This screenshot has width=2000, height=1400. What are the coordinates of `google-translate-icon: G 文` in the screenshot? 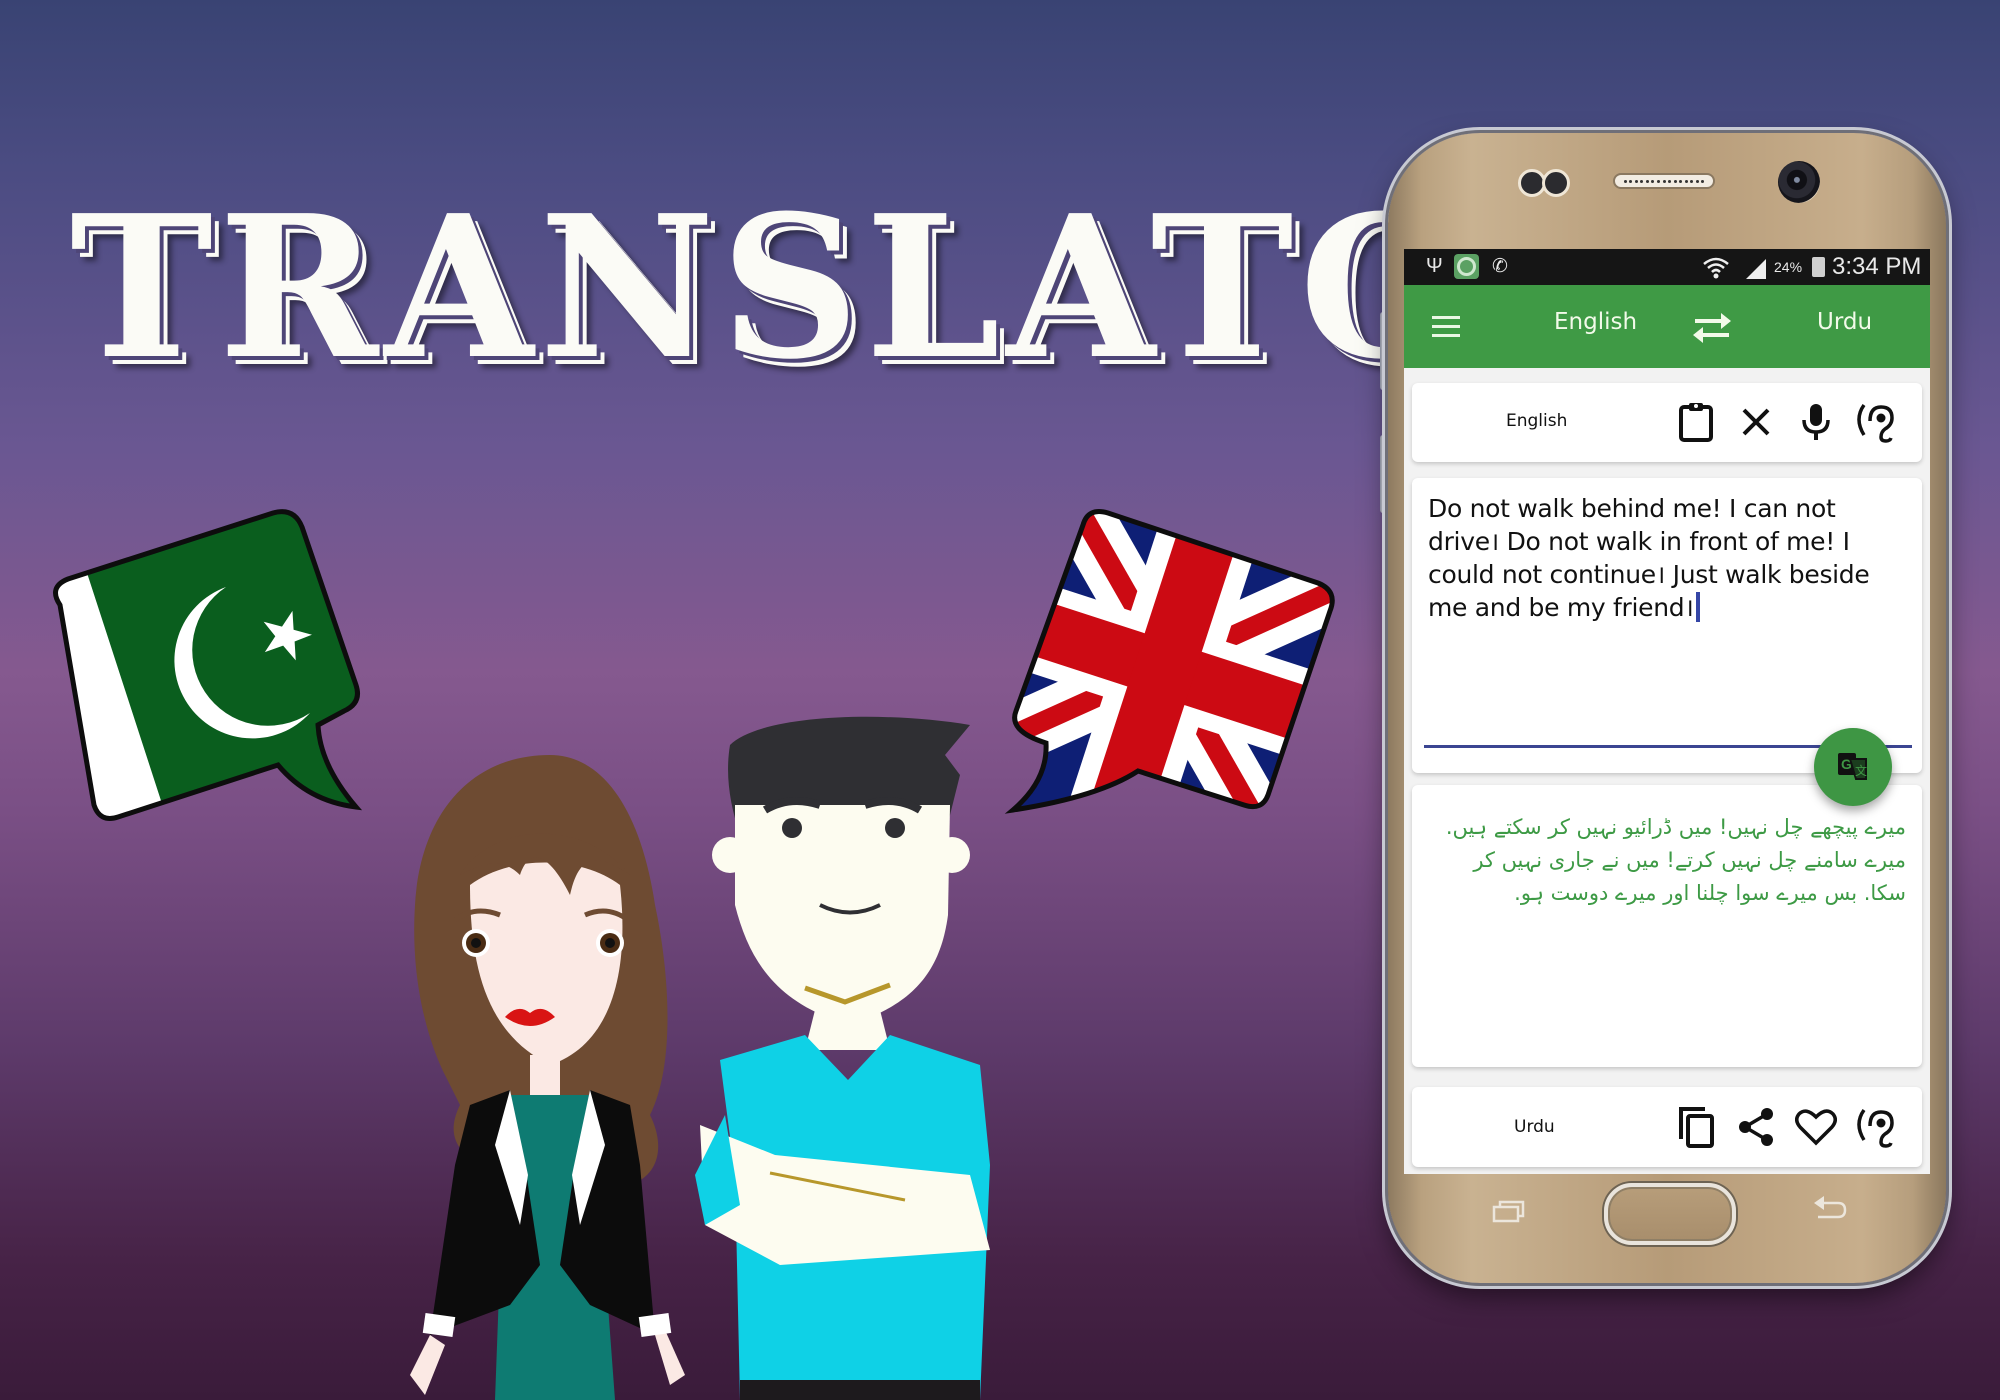 It's located at (1852, 766).